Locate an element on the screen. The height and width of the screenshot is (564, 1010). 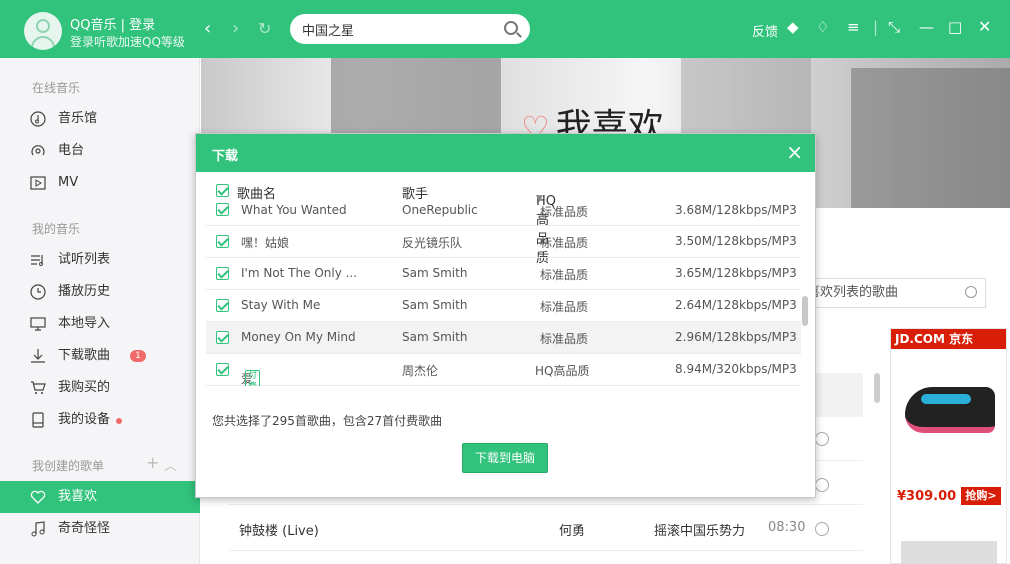
sidebar-item-music-hall: 音乐馆 is located at coordinates (100, 119).